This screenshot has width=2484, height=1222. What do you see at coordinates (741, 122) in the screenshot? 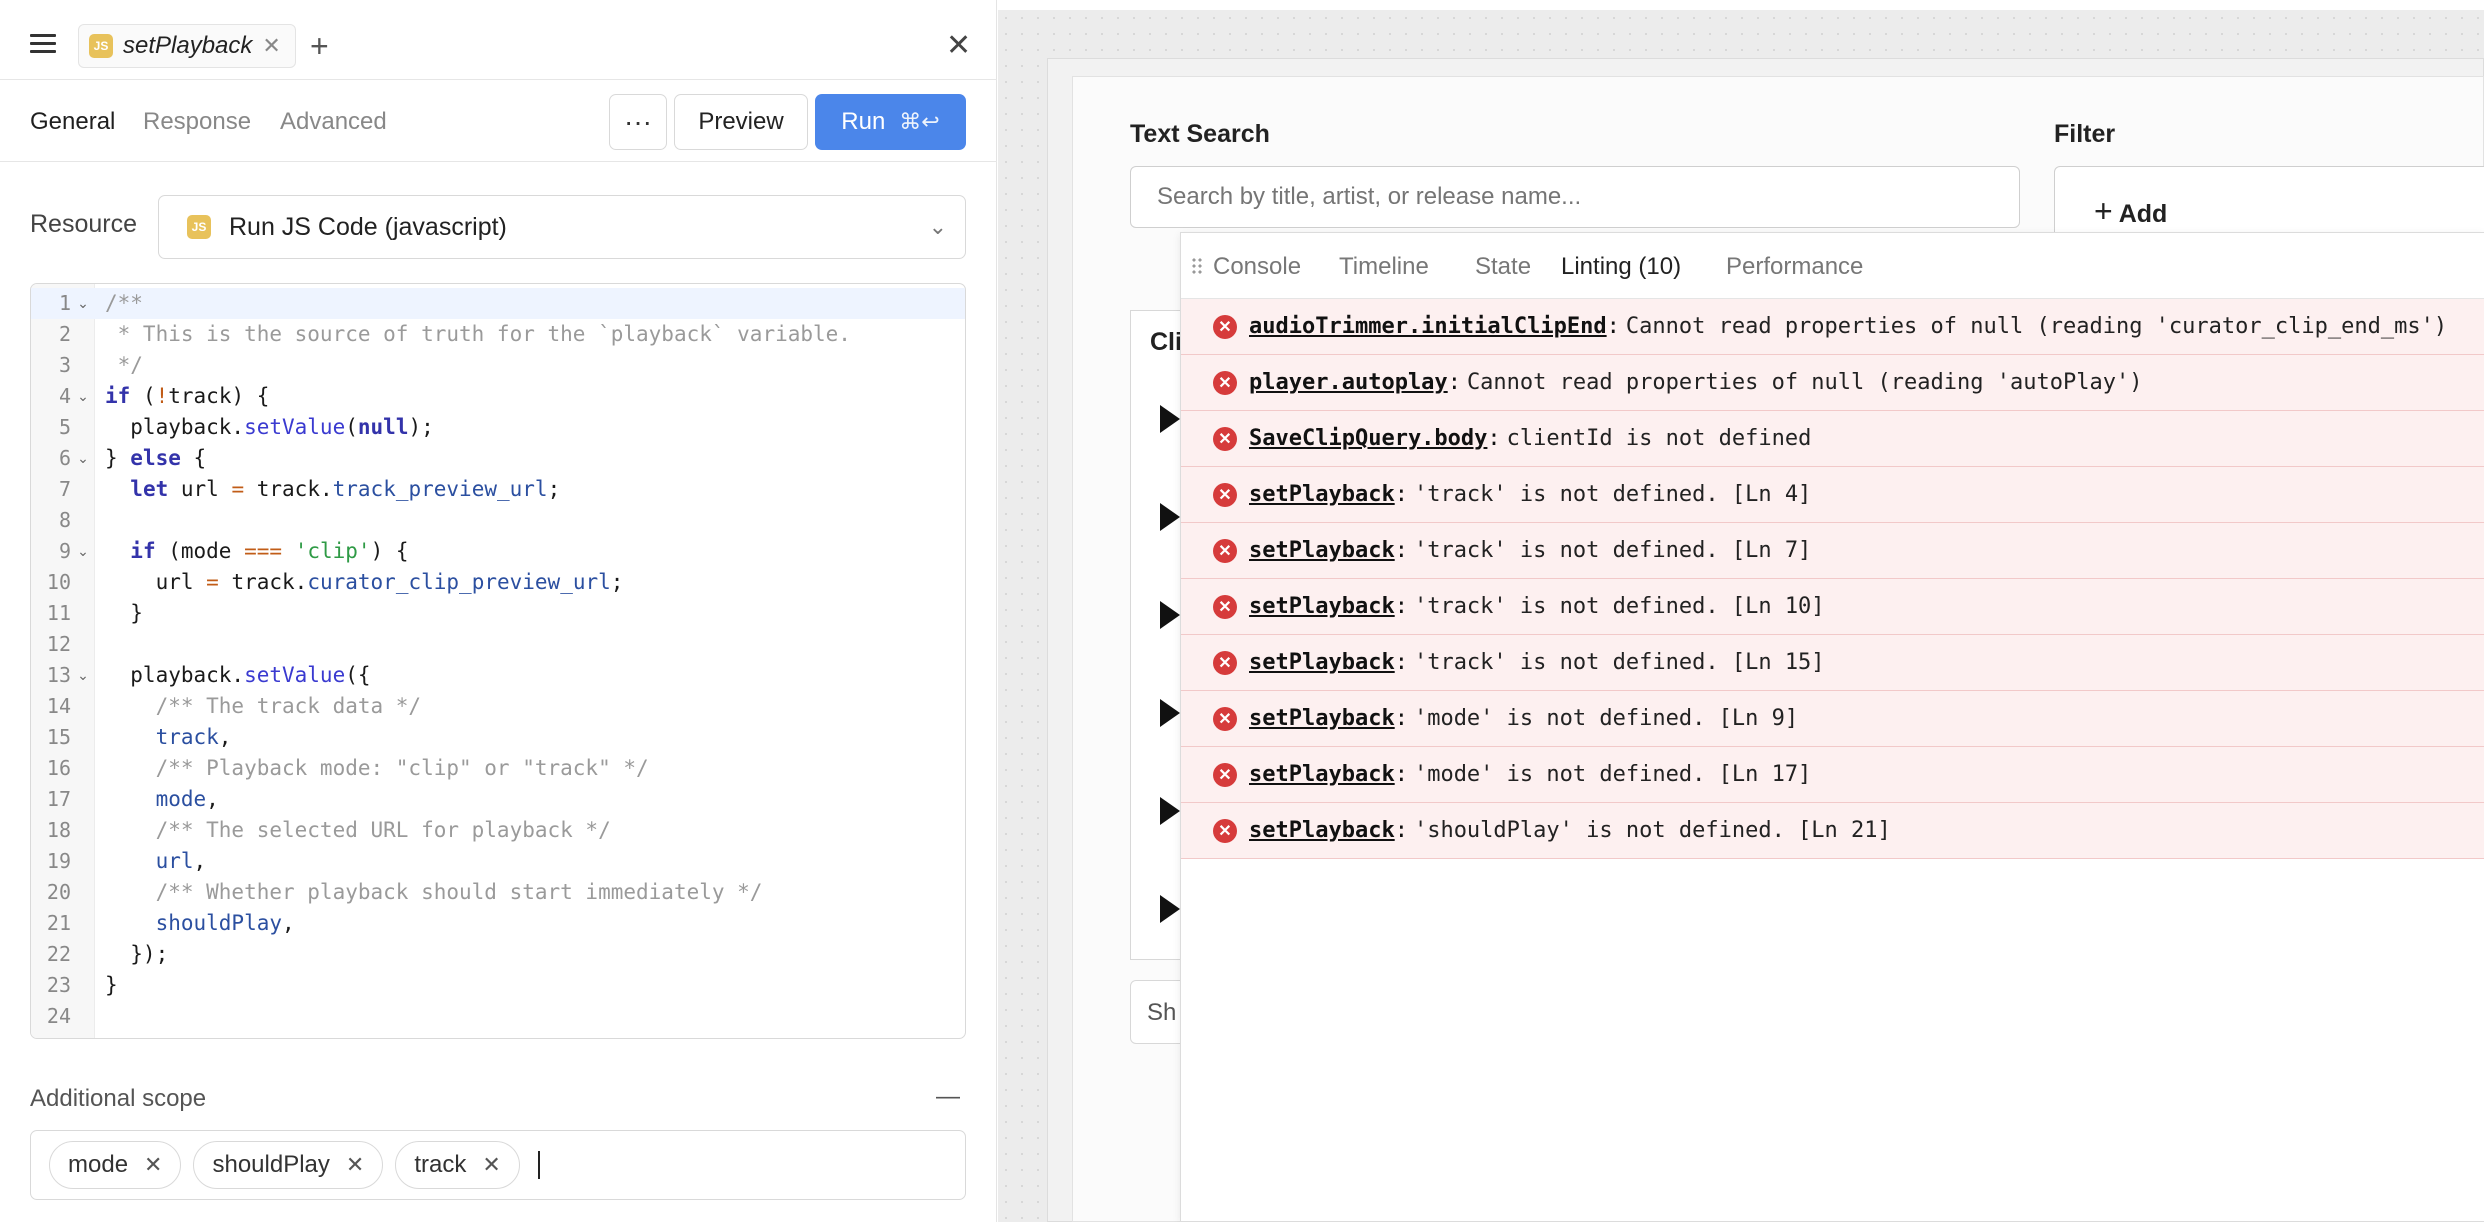
I see `preview-button: Preview` at bounding box center [741, 122].